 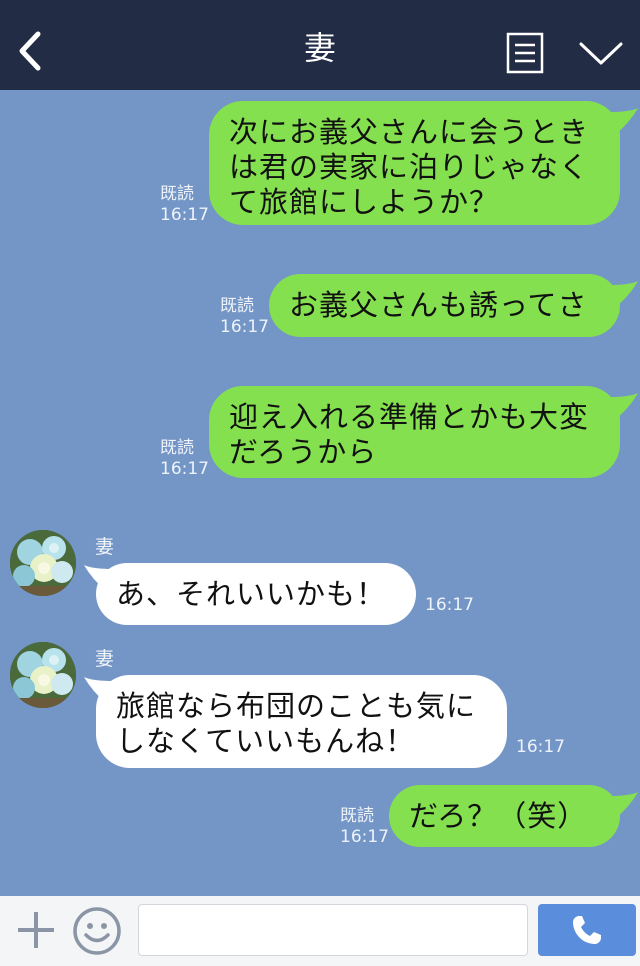 What do you see at coordinates (444, 305) in the screenshot?
I see `sent-message-bubble: お義父さんも誘ってさ` at bounding box center [444, 305].